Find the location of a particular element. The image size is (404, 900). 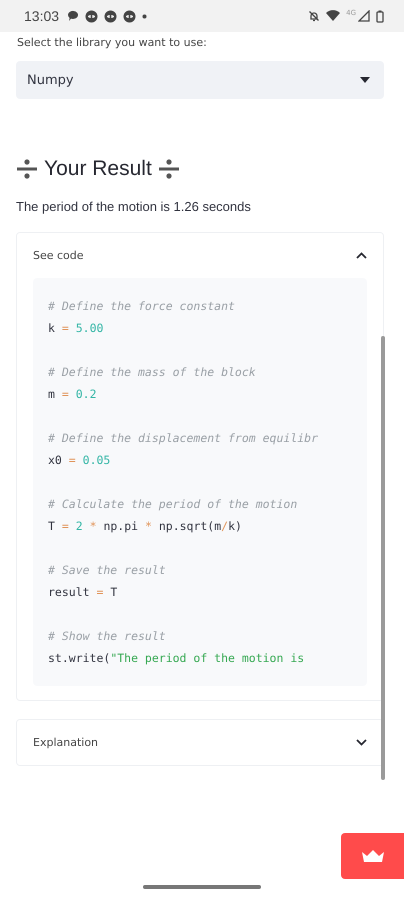

wifi-icon is located at coordinates (333, 16).